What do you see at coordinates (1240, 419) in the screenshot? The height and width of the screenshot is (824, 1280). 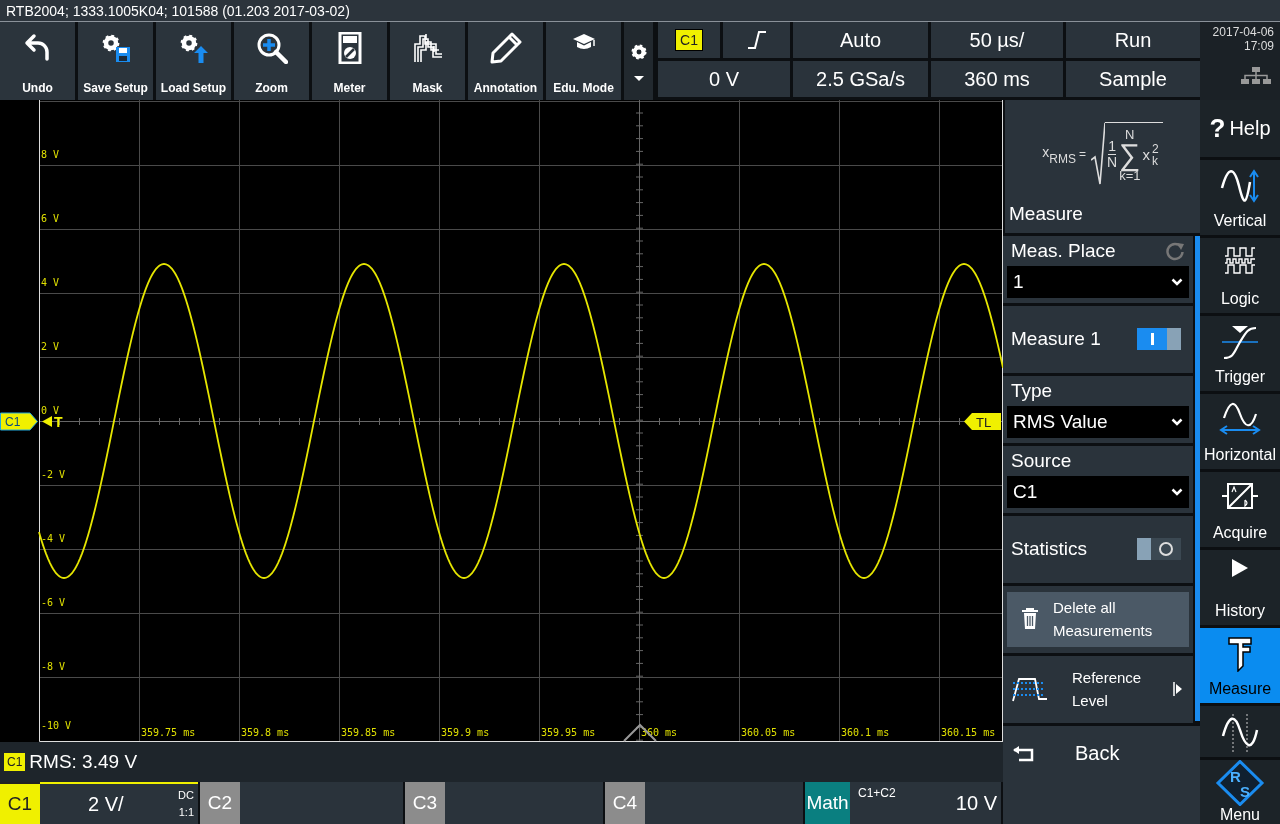 I see `horizontal-scale-icon` at bounding box center [1240, 419].